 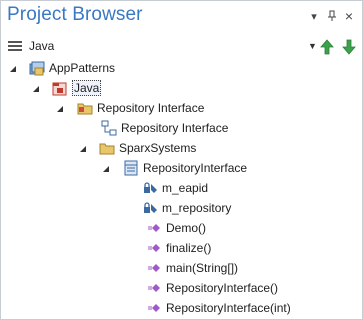 What do you see at coordinates (109, 128) in the screenshot?
I see `class-diagram-icon` at bounding box center [109, 128].